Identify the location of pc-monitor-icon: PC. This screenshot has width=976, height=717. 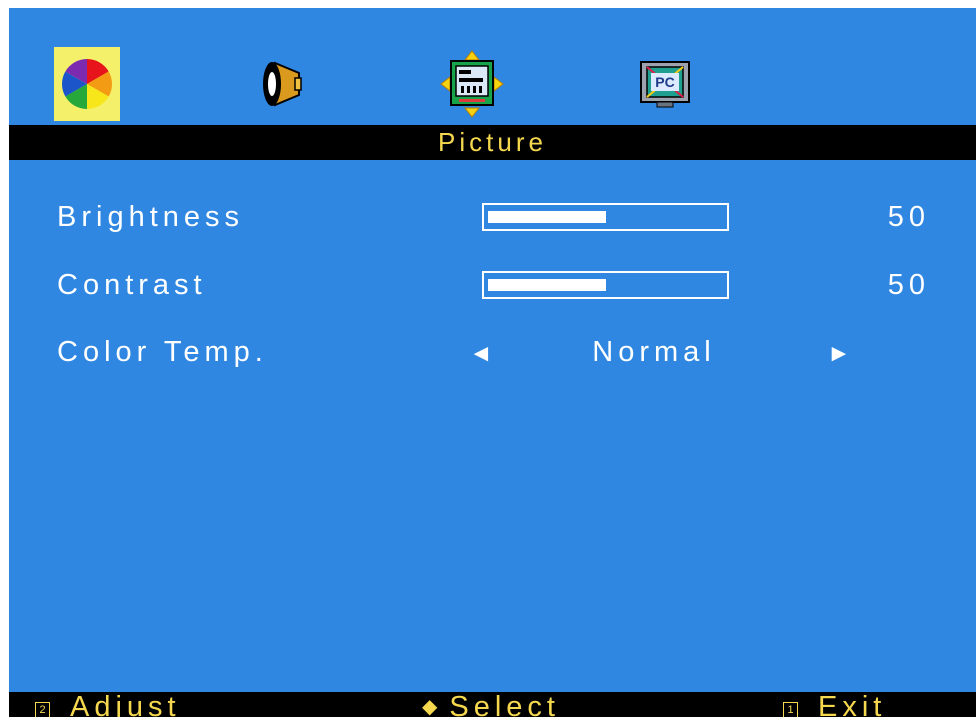
(665, 84).